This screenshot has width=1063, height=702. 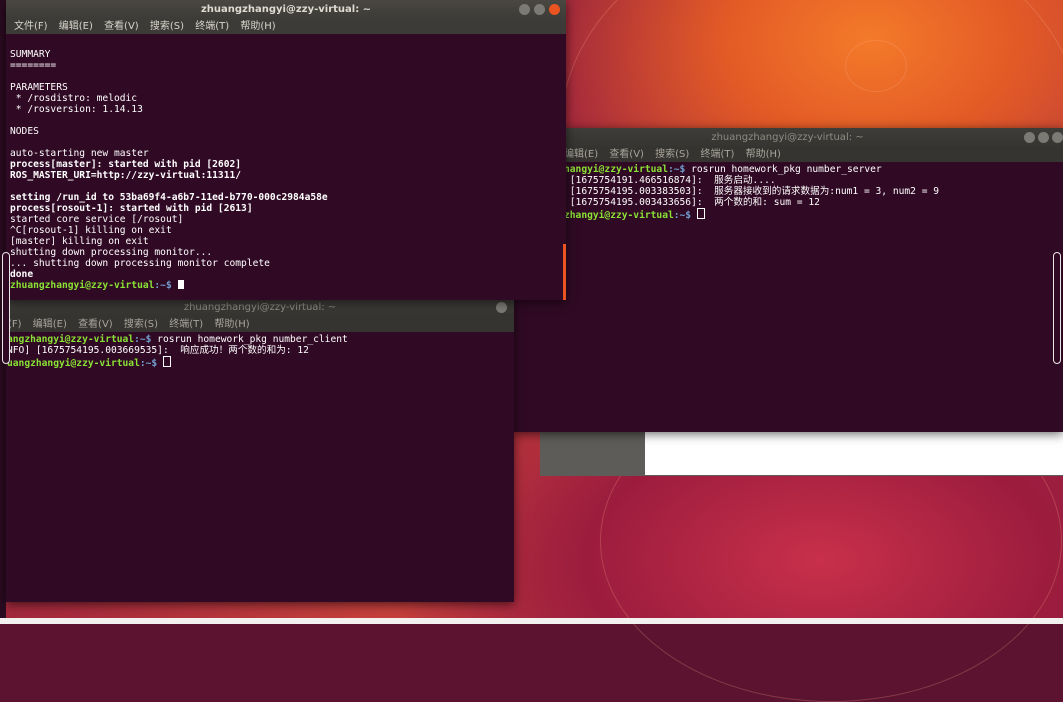 What do you see at coordinates (286, 27) in the screenshot?
I see `menu-bar: 文件(F) 编辑(E) 查看(V) 搜索(S) 终端(T) 帮助(H)` at bounding box center [286, 27].